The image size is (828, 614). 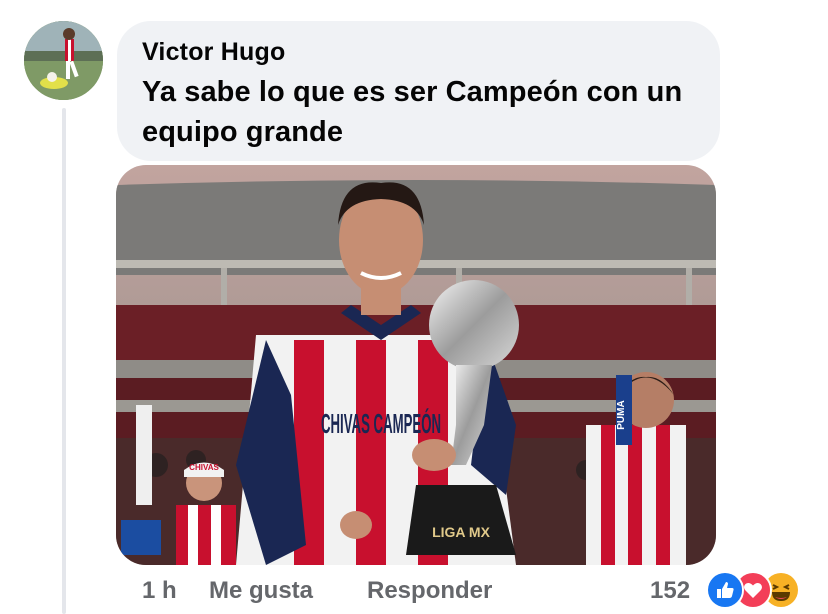 What do you see at coordinates (621, 414) in the screenshot?
I see `banner-text: PUMA` at bounding box center [621, 414].